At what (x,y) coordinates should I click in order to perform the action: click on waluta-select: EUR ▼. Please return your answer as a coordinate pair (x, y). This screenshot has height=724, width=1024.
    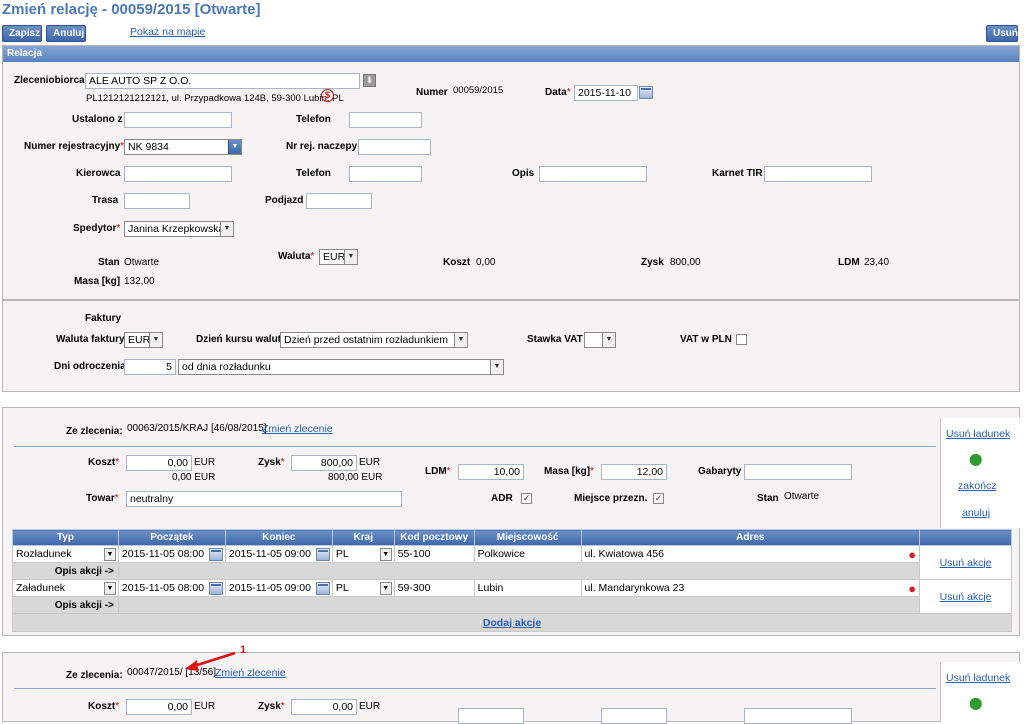
    Looking at the image, I should click on (338, 257).